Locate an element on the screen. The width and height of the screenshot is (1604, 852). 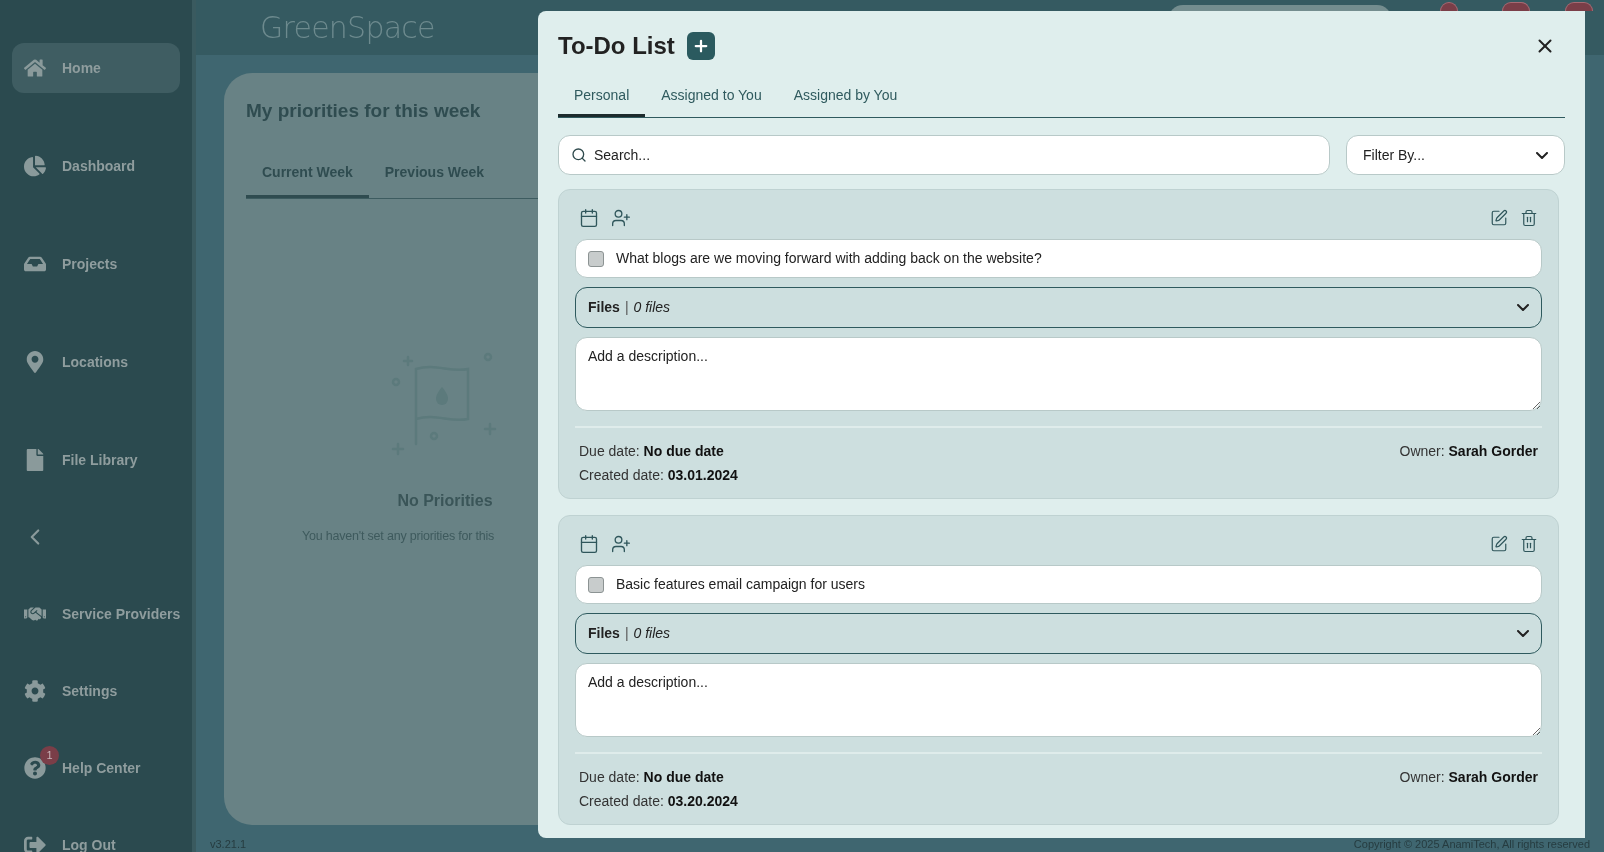
sidebar-label: Locations is located at coordinates (95, 362).